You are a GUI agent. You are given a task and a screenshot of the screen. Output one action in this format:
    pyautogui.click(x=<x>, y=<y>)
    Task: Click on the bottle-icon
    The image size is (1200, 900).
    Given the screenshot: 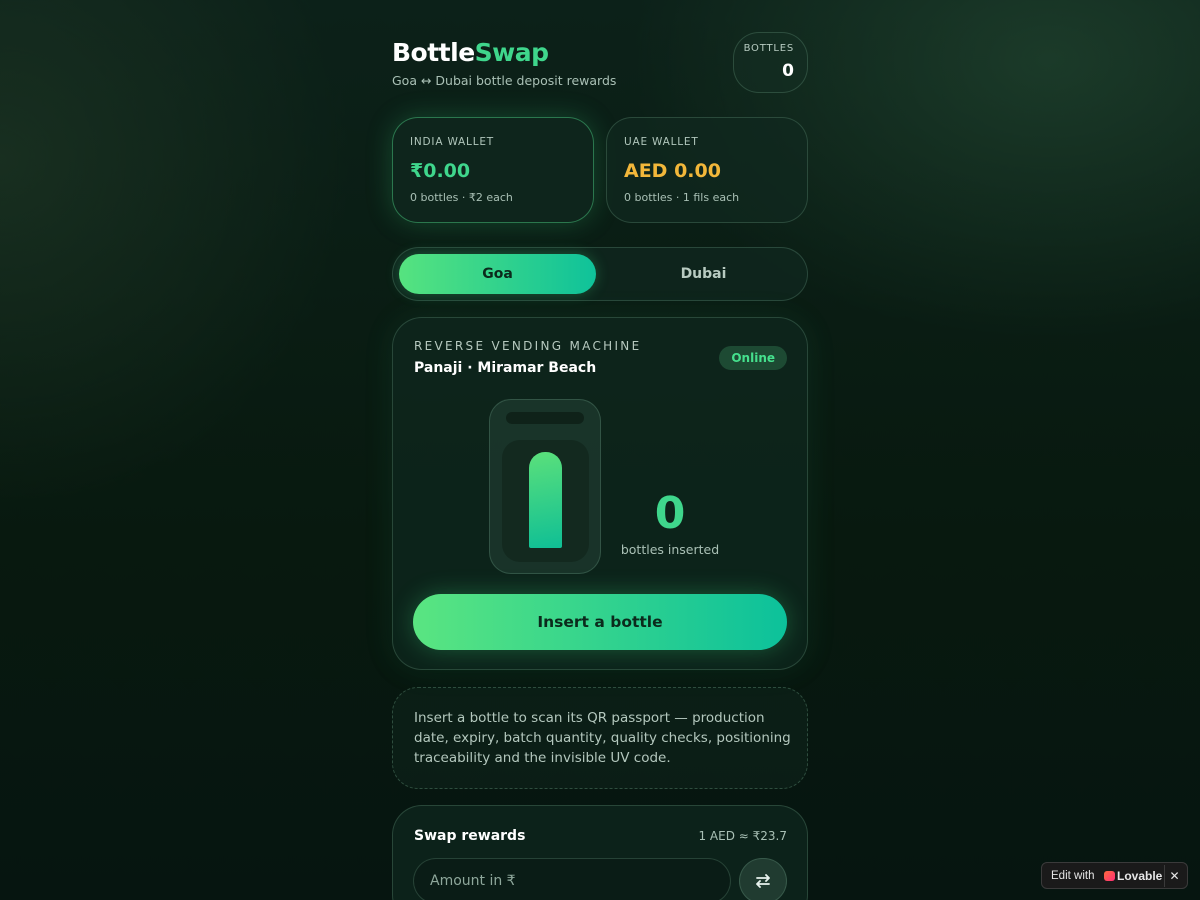 What is the action you would take?
    pyautogui.click(x=545, y=500)
    